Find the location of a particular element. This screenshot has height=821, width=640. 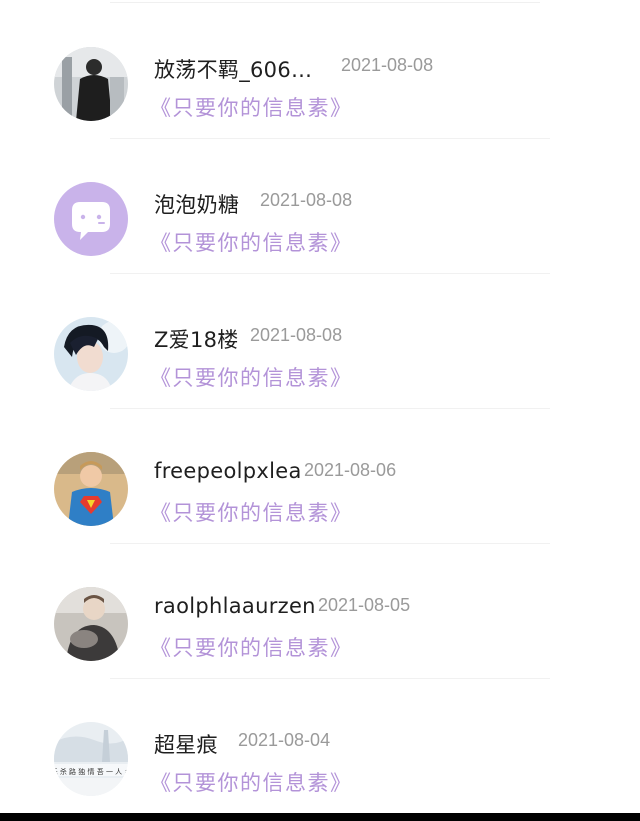

avatar-photo-snow-text-icon: 无 杀 路 独 情 吾 一 人 乡 is located at coordinates (91, 759).